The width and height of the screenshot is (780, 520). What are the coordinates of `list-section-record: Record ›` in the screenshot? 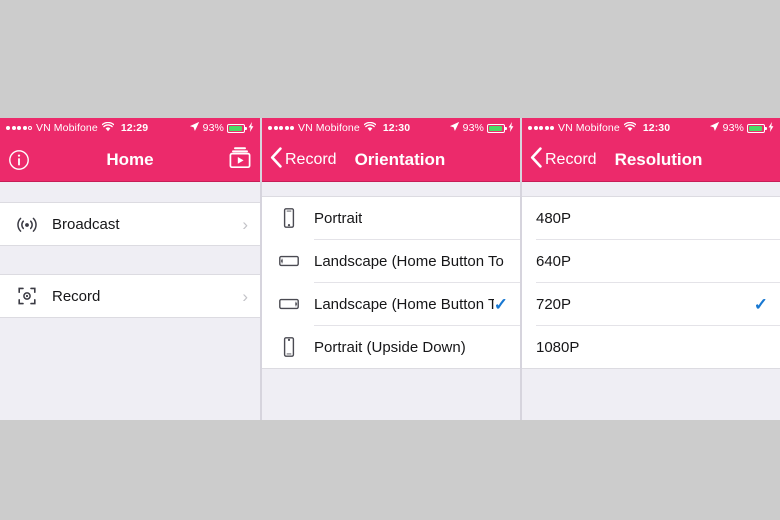 It's located at (130, 296).